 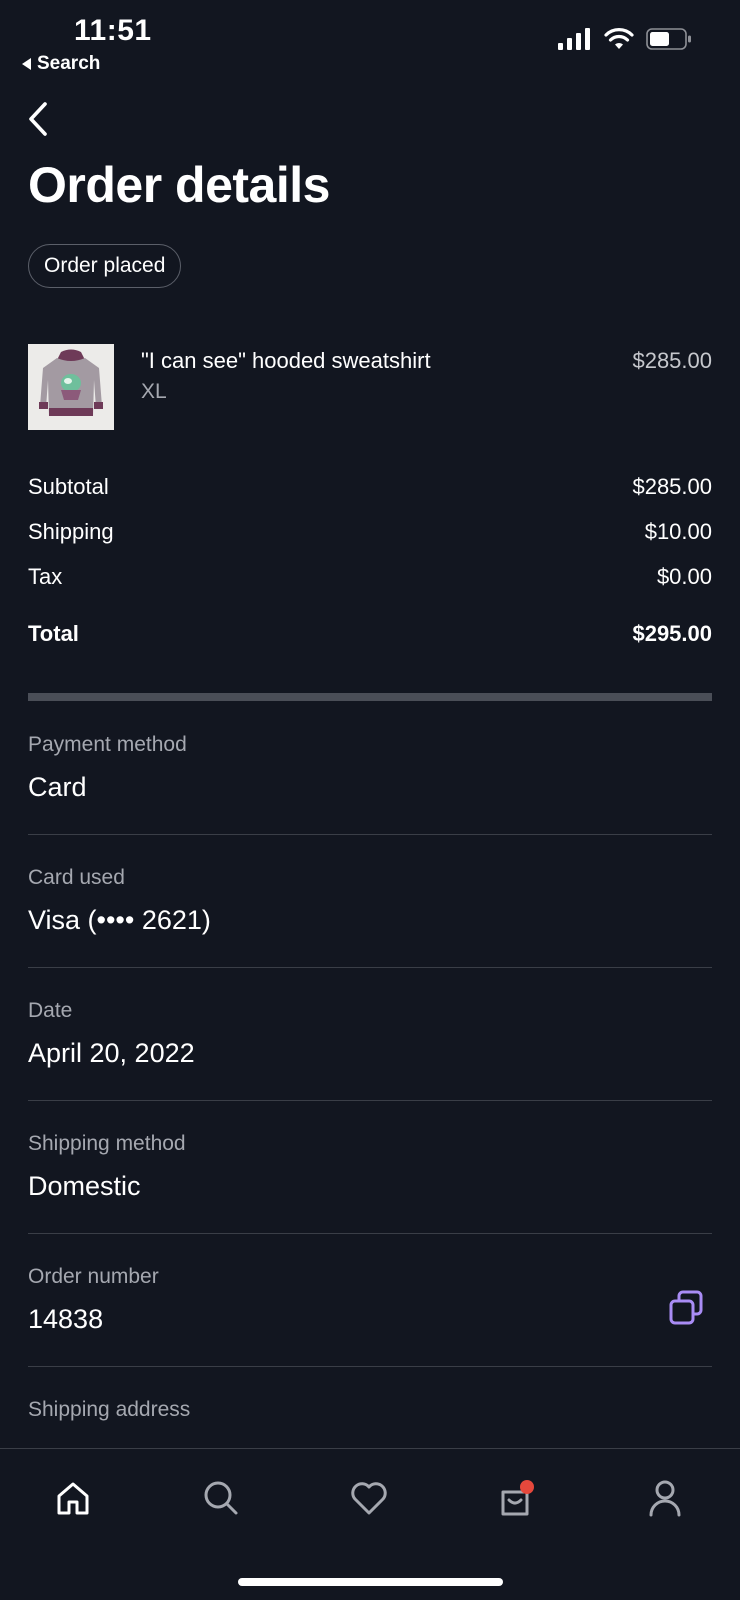 I want to click on search-icon, so click(x=221, y=1498).